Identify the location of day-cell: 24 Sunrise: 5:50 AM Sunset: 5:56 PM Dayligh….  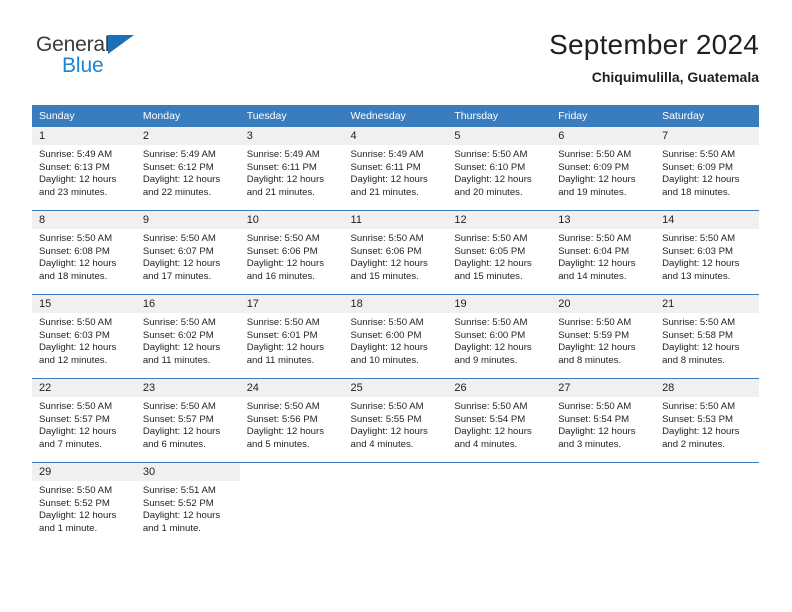
(291, 420).